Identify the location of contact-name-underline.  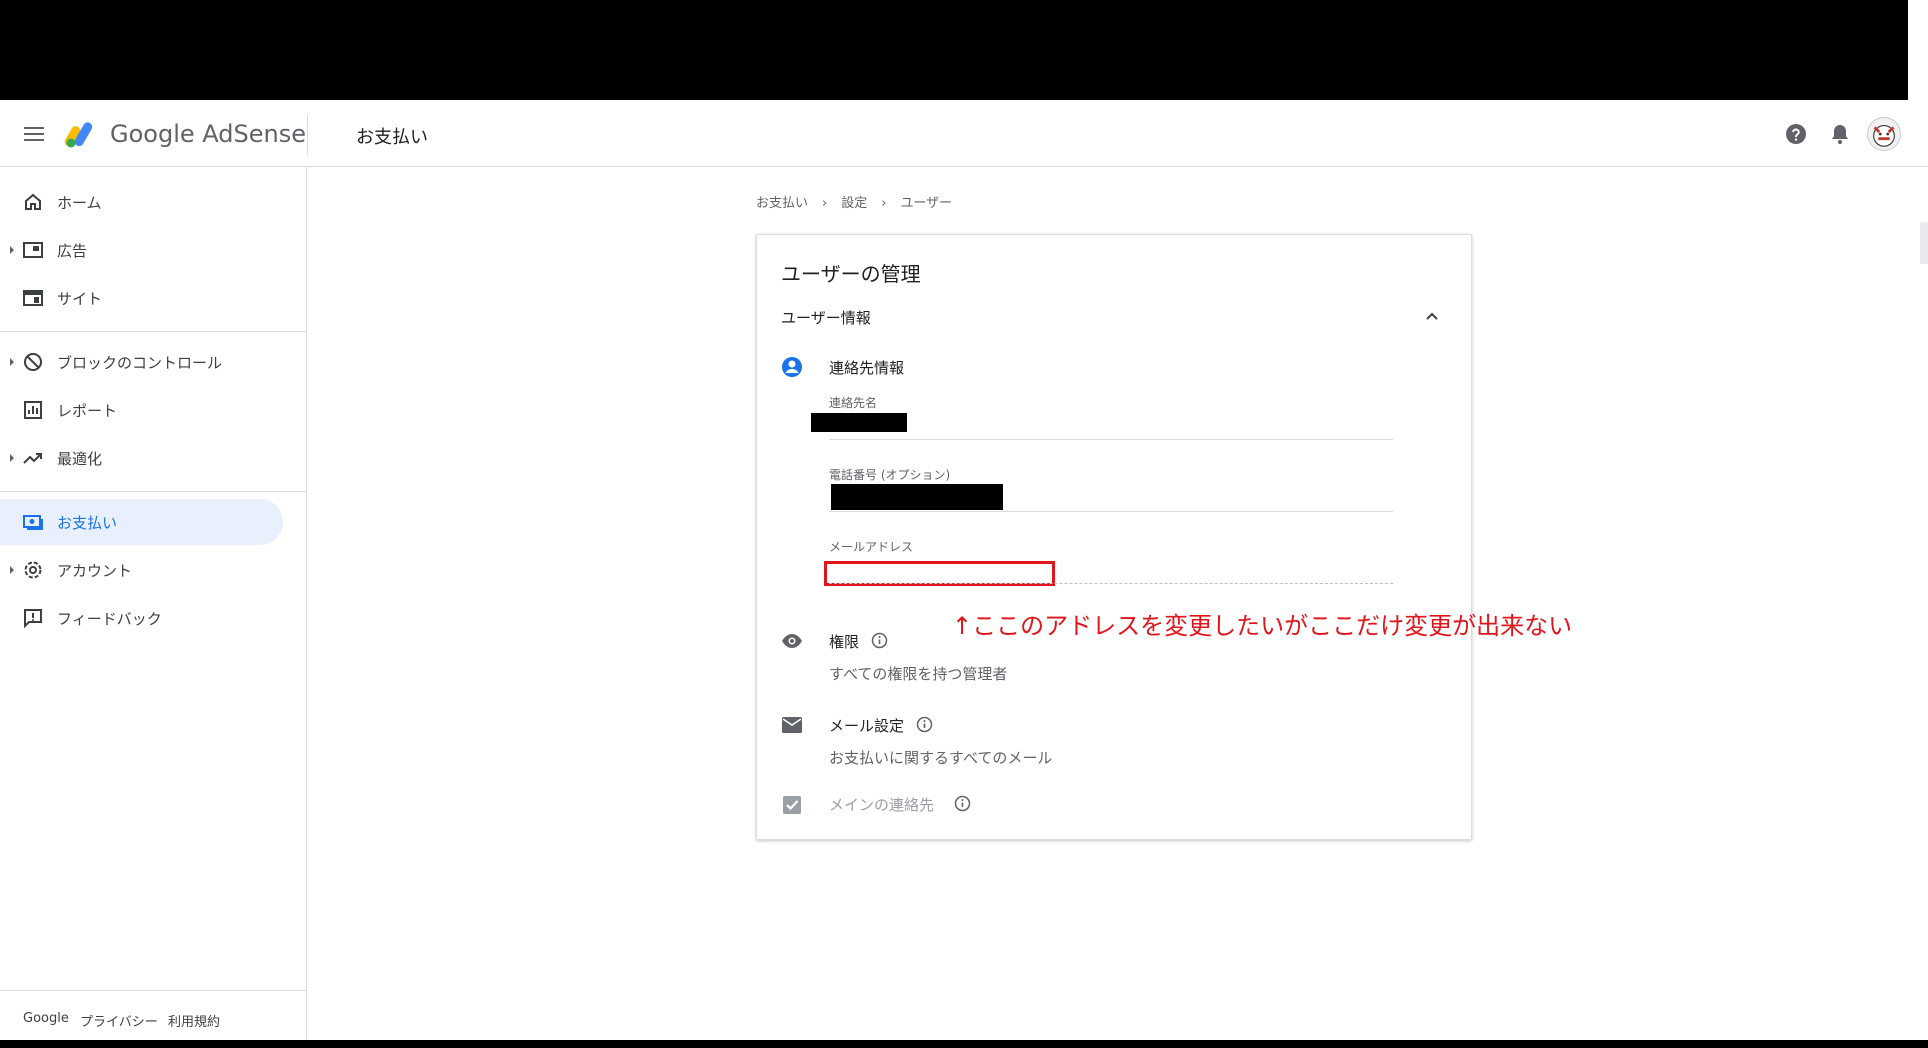
(1111, 439).